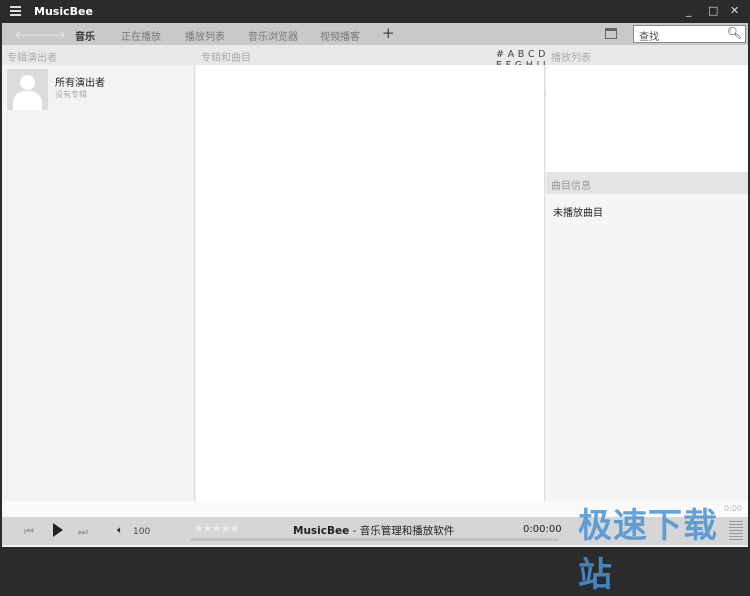 Image resolution: width=750 pixels, height=596 pixels. Describe the element at coordinates (120, 530) in the screenshot. I see `volume-icon: 🔈︎` at that location.